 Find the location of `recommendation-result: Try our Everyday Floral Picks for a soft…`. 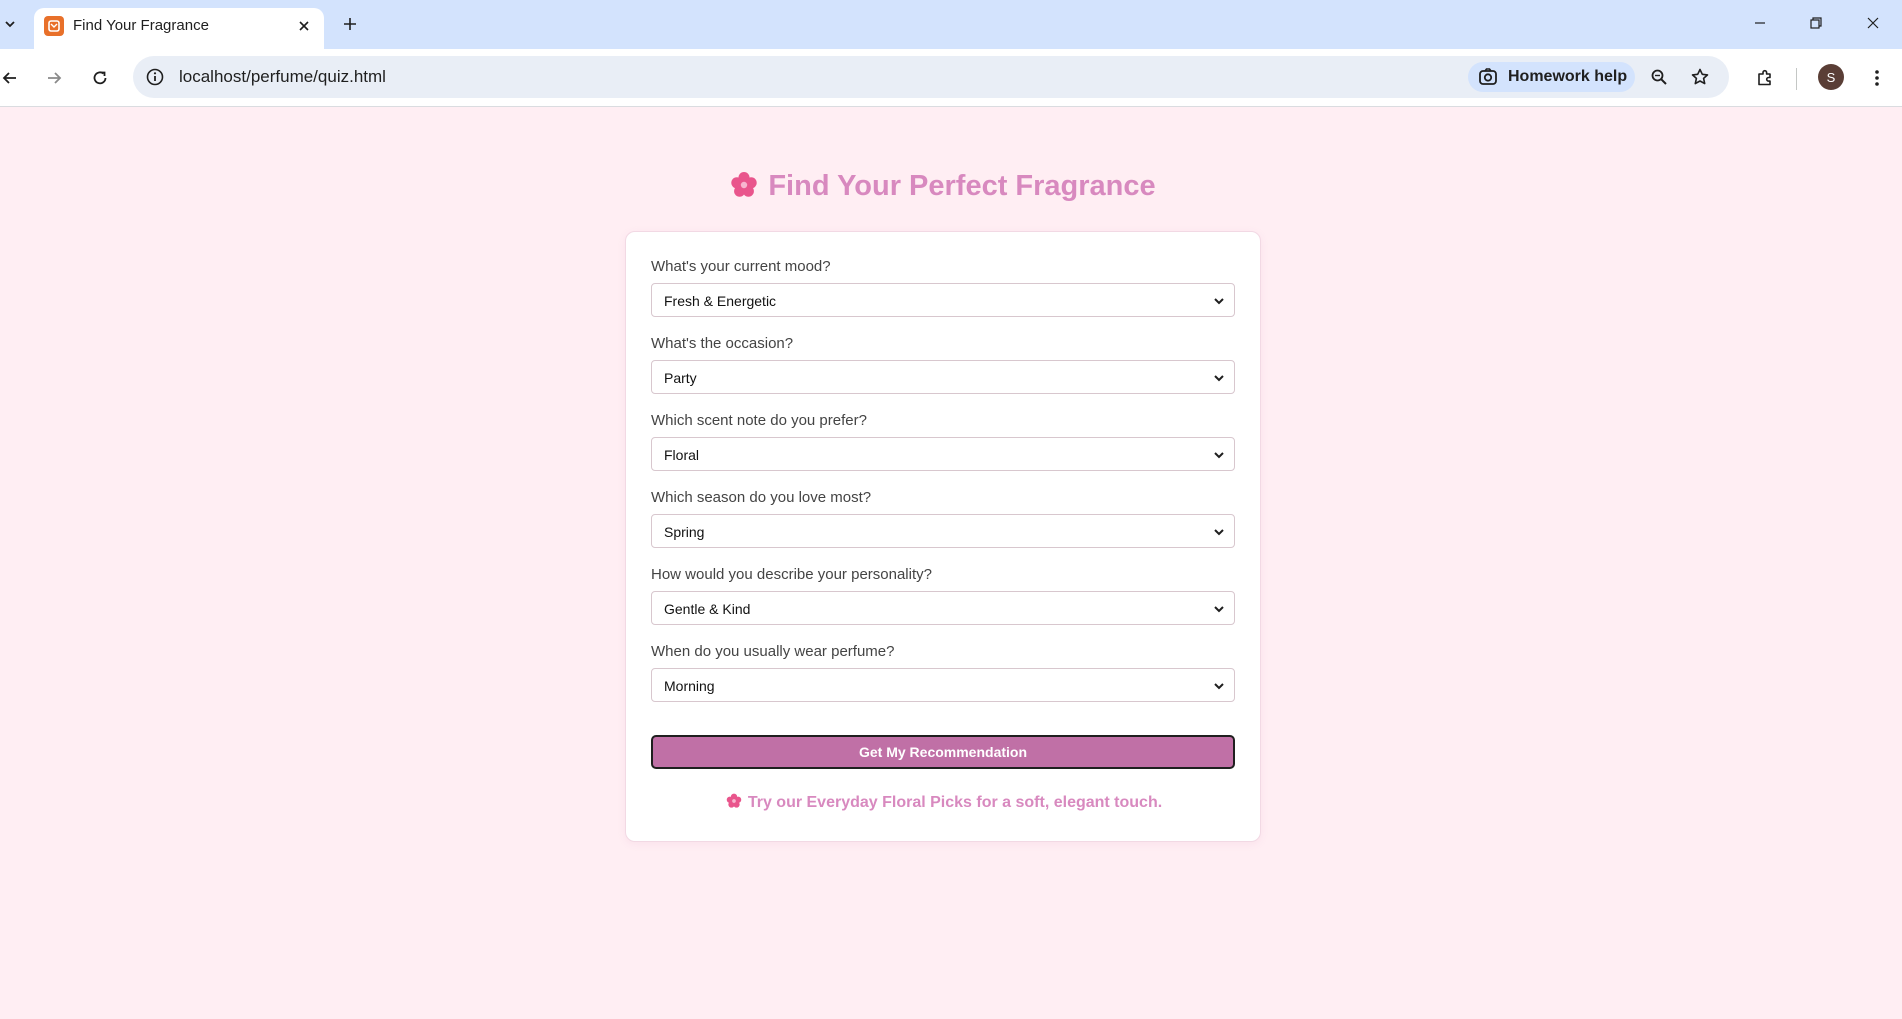

recommendation-result: Try our Everyday Floral Picks for a soft… is located at coordinates (944, 804).